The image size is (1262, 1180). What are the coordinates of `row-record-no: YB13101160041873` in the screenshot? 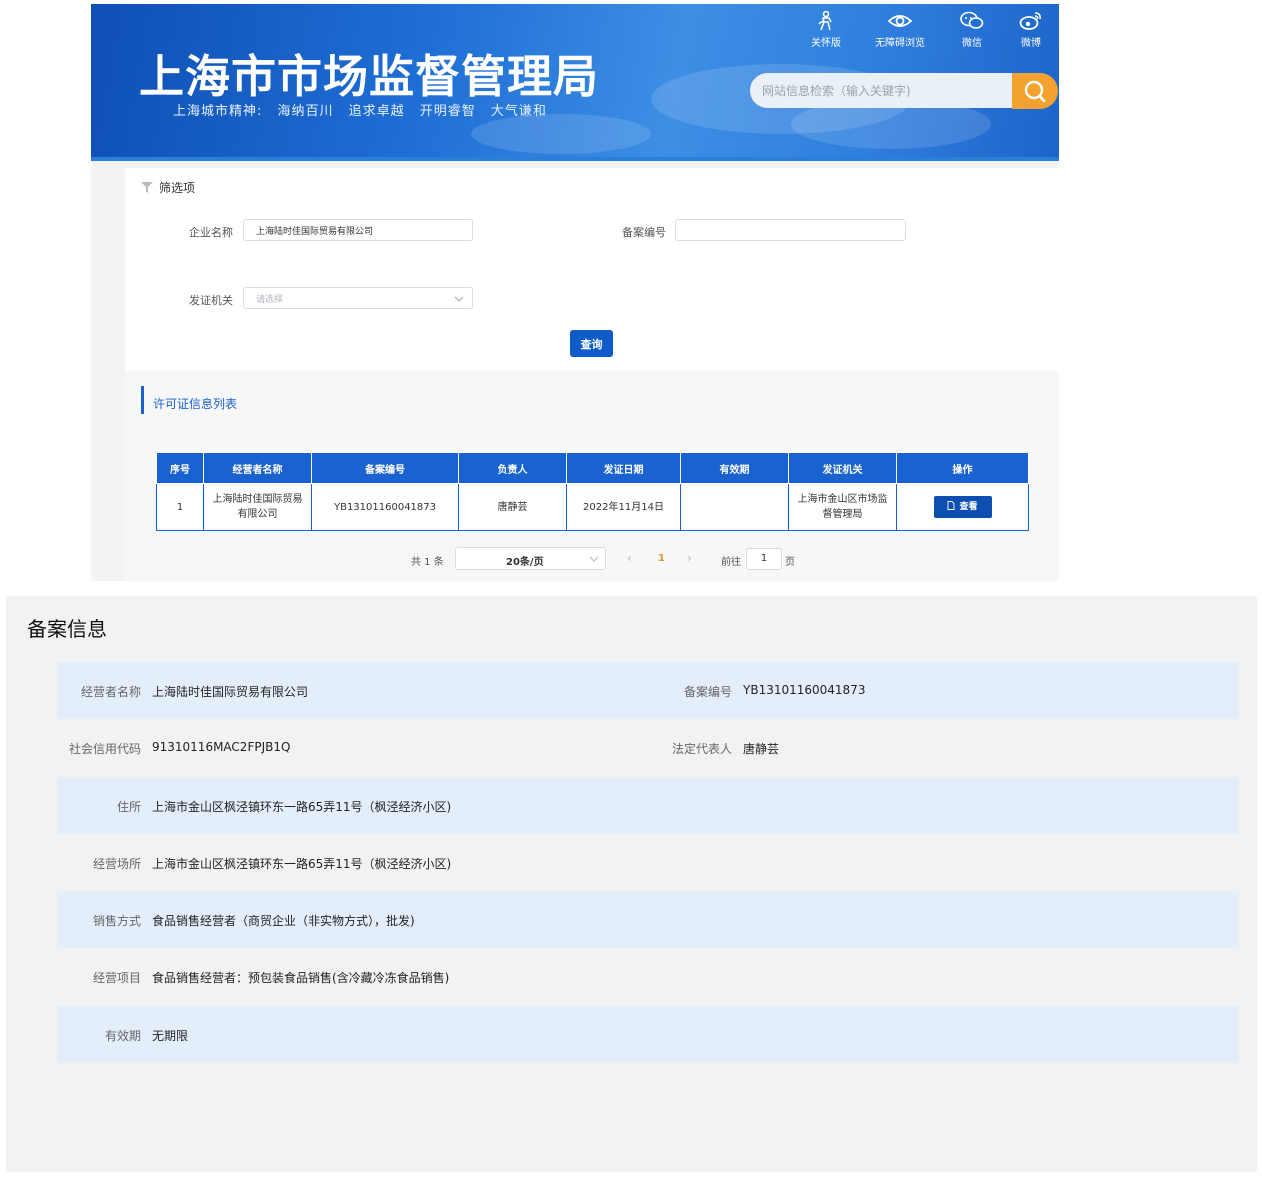 It's located at (385, 507).